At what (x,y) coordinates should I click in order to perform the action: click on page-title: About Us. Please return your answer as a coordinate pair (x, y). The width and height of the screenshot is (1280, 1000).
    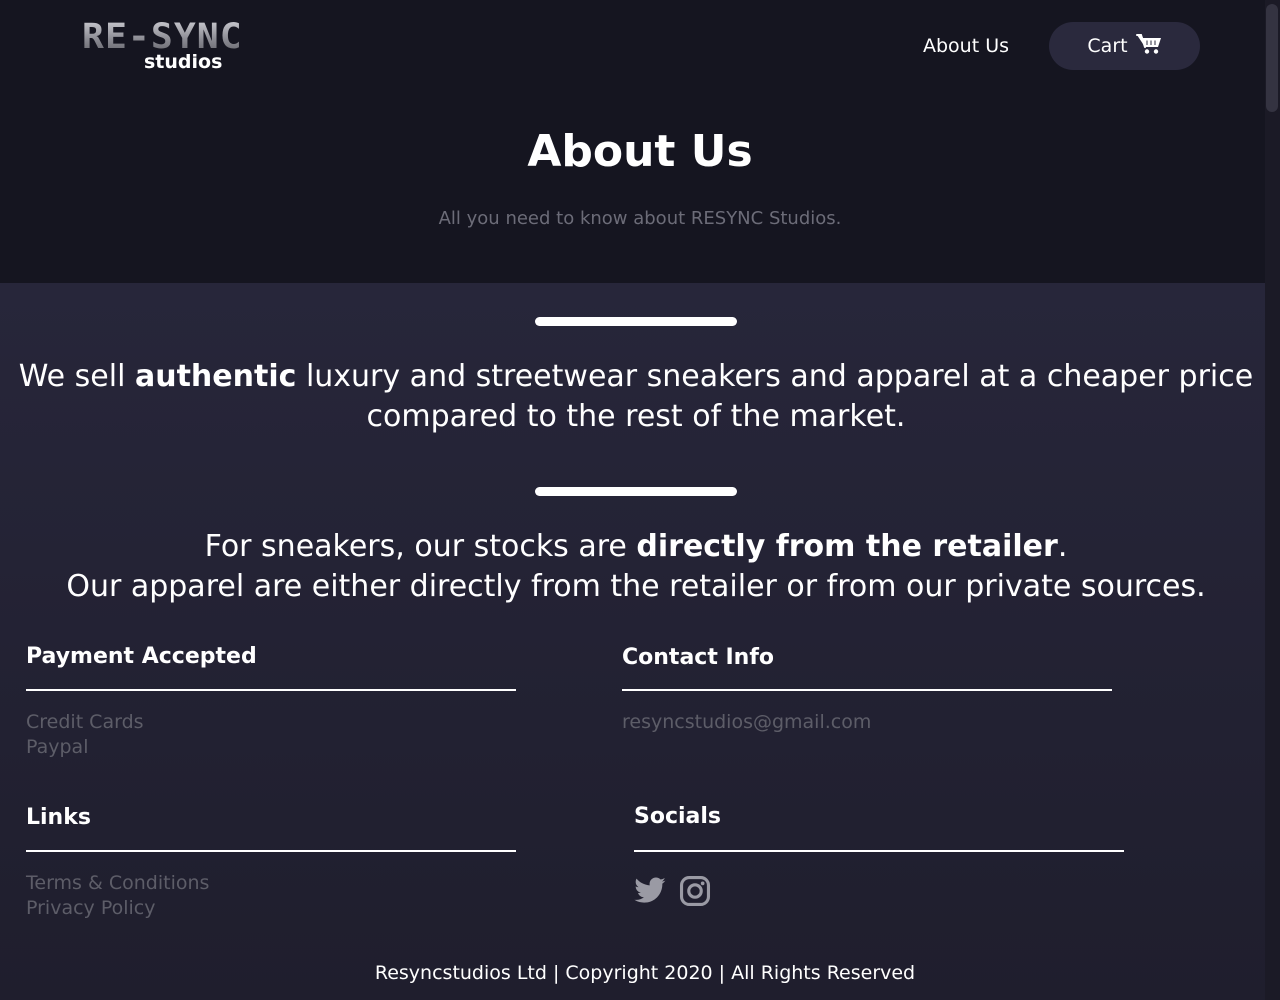
    Looking at the image, I should click on (640, 151).